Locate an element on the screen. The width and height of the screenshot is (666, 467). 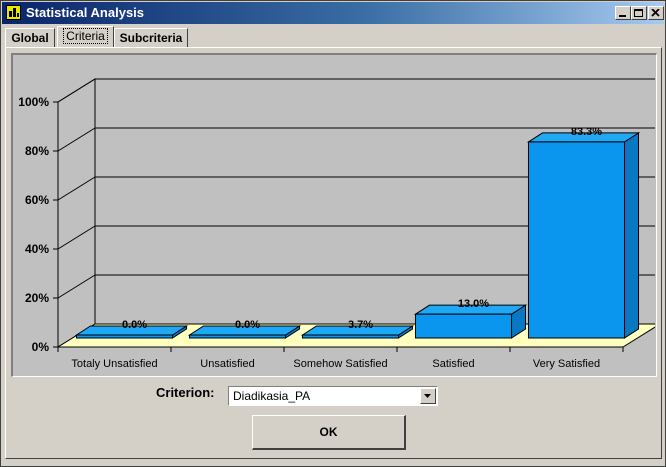
close-icon is located at coordinates (655, 13).